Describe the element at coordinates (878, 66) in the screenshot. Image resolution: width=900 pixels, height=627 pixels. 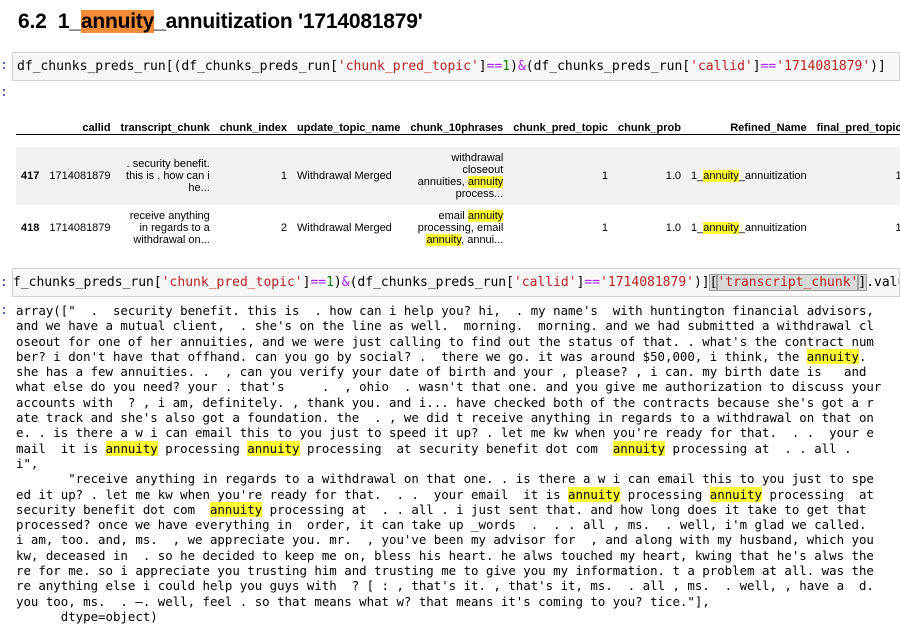
I see `code-token: )]` at that location.